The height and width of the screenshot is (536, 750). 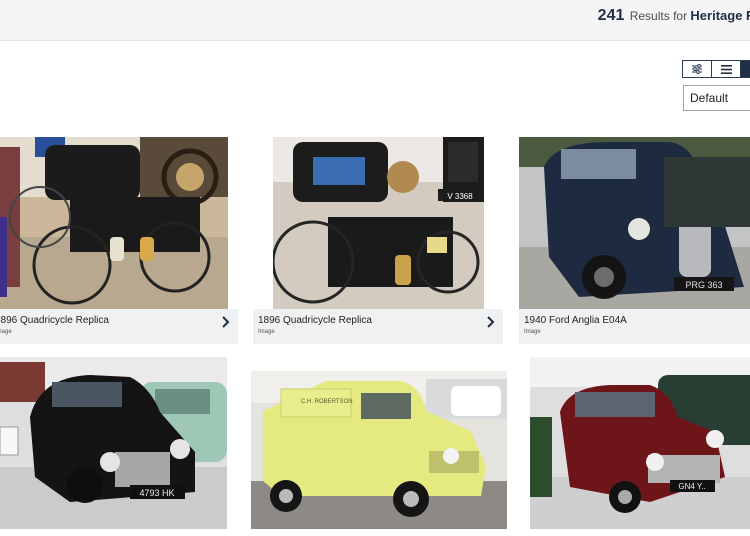 I want to click on result-count: 241, so click(x=611, y=15).